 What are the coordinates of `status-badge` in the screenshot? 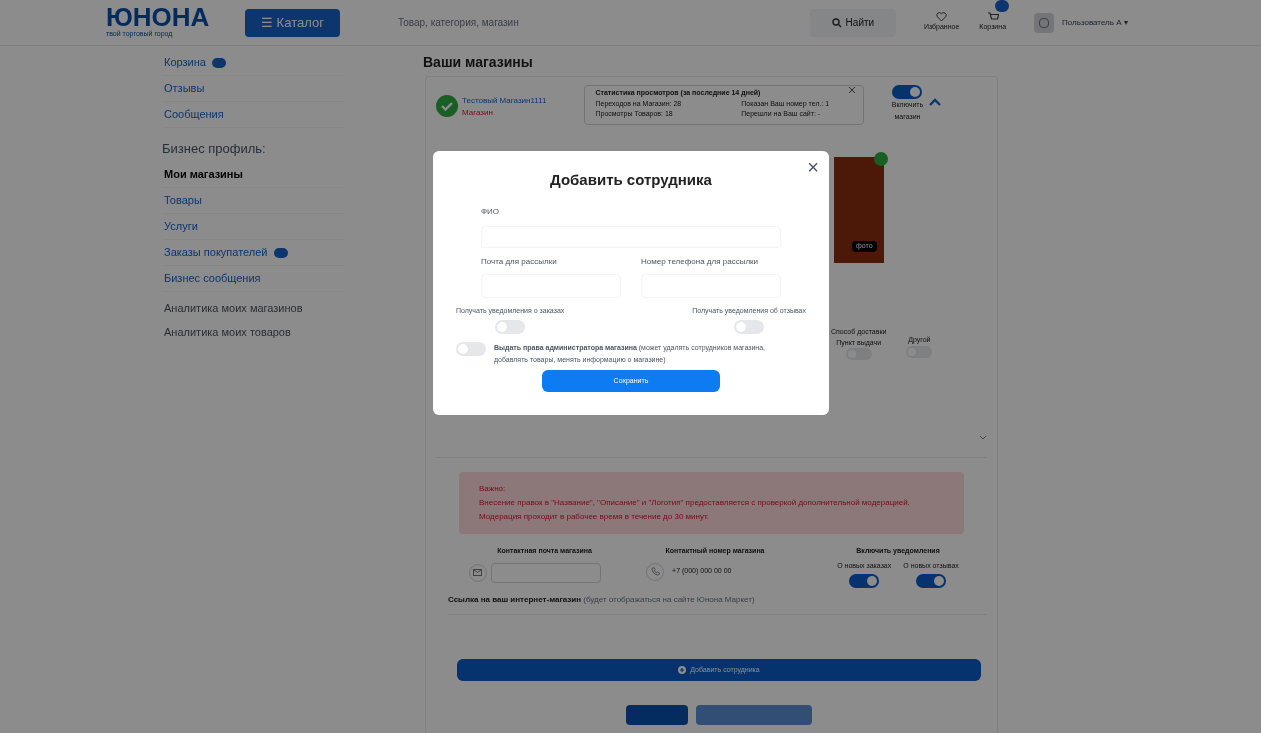 It's located at (881, 159).